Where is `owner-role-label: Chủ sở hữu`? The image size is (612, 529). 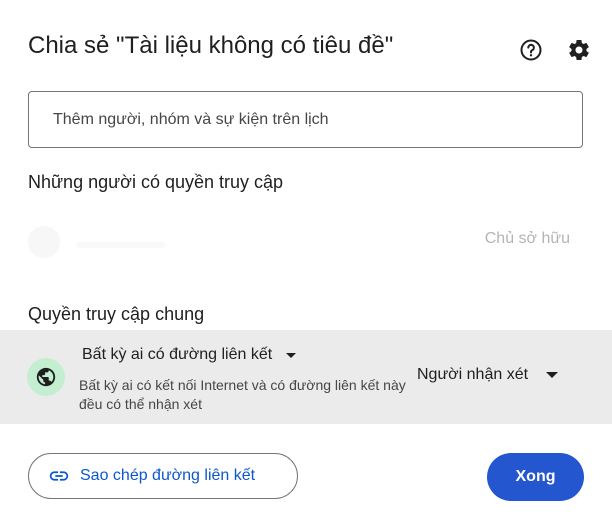 owner-role-label: Chủ sở hữu is located at coordinates (527, 238).